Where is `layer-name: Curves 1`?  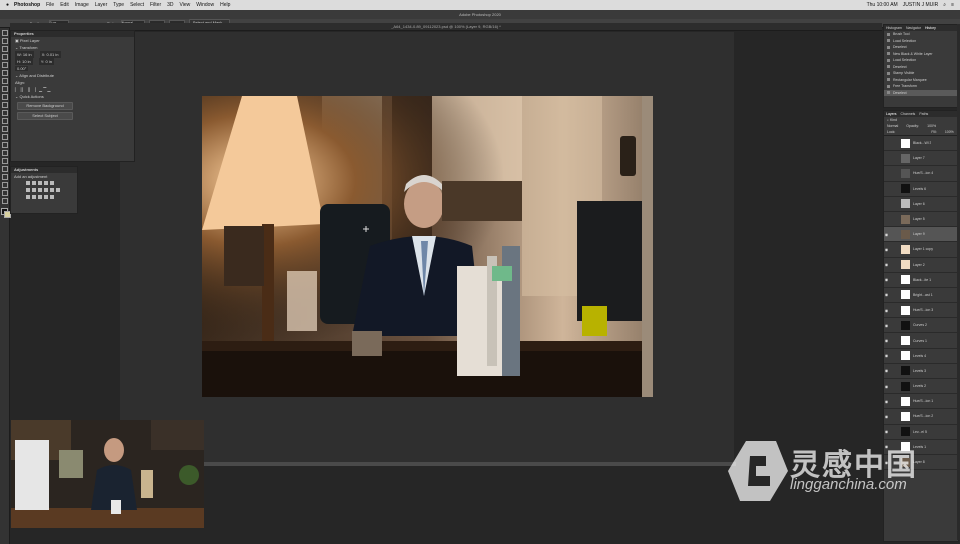 layer-name: Curves 1 is located at coordinates (920, 341).